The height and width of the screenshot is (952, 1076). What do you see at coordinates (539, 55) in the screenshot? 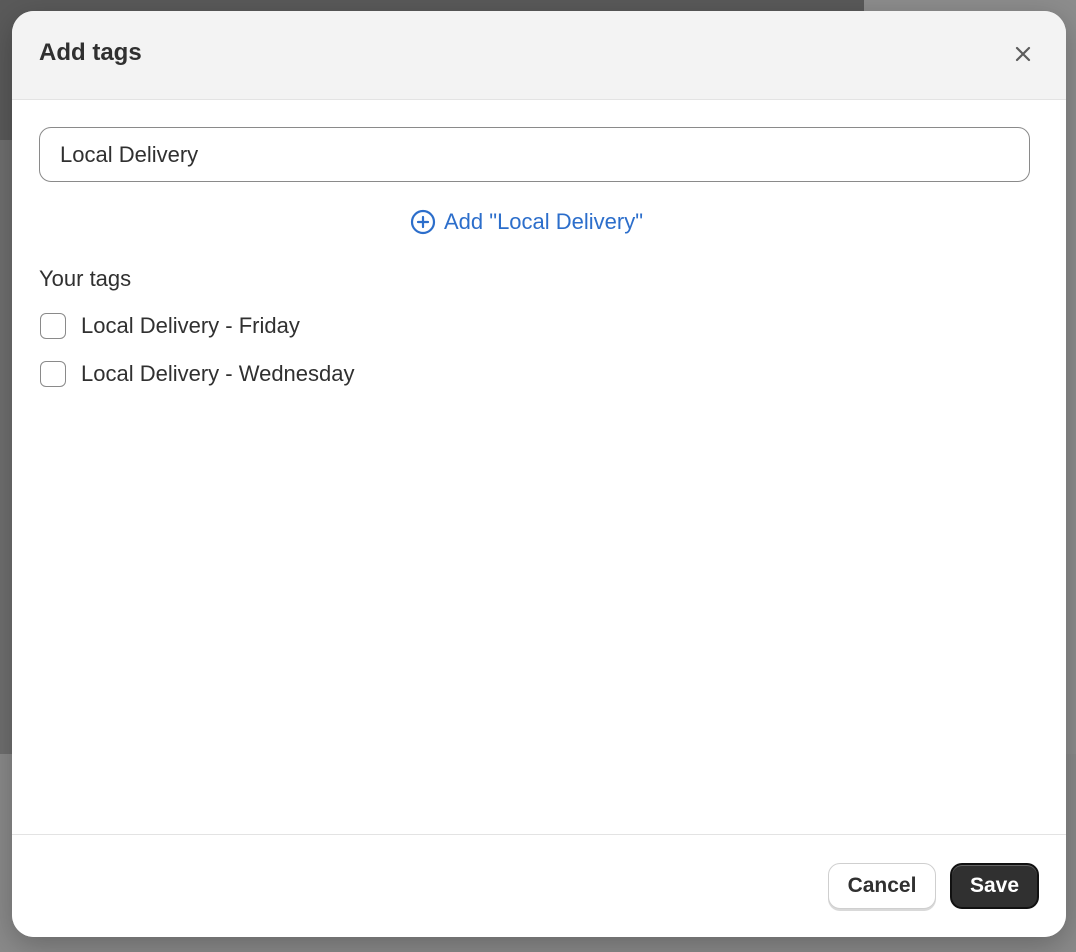
I see `modal-header: Add tags` at bounding box center [539, 55].